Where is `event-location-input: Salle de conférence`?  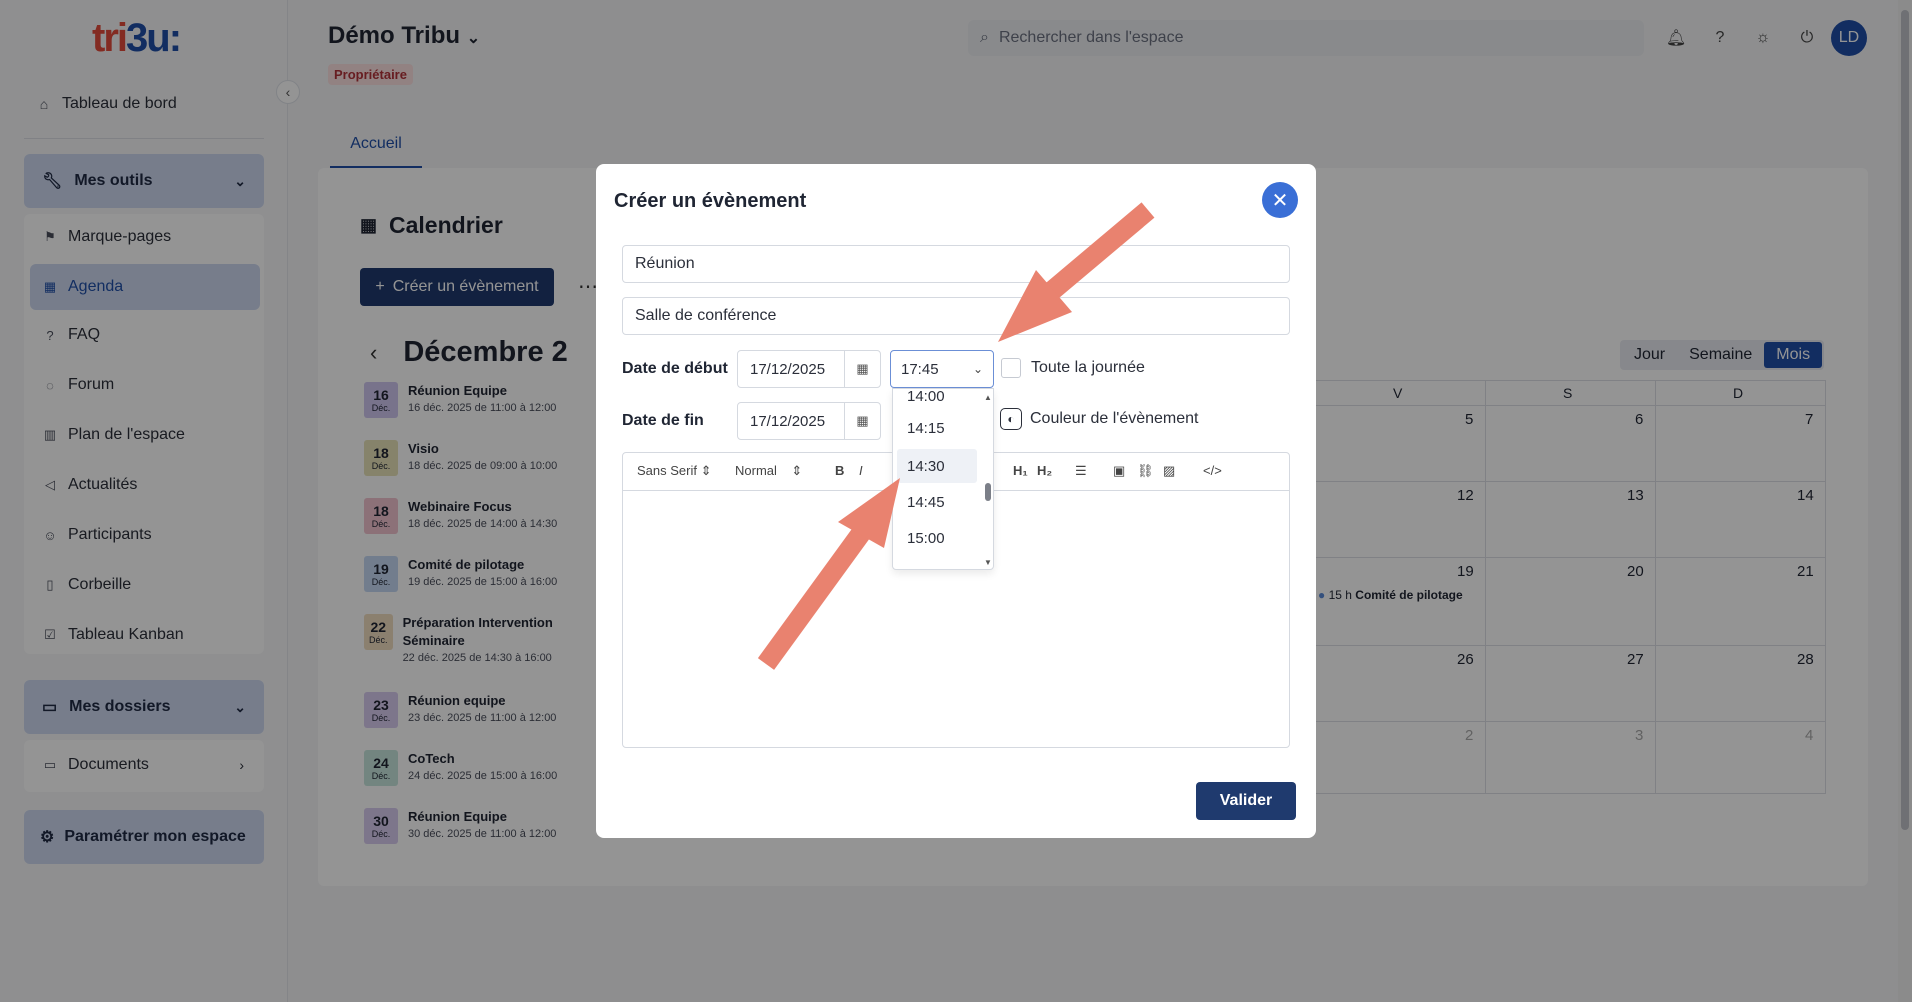 event-location-input: Salle de conférence is located at coordinates (956, 316).